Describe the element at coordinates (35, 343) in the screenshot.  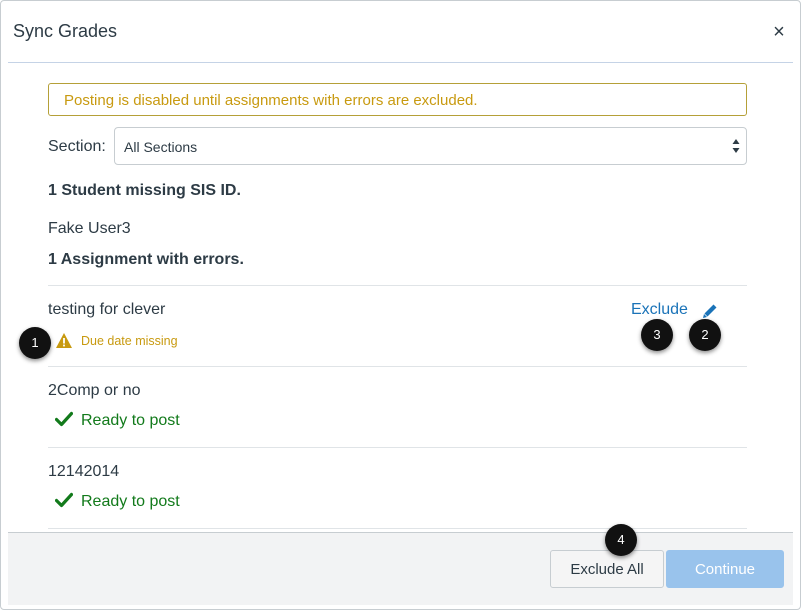
I see `callout-1: 1` at that location.